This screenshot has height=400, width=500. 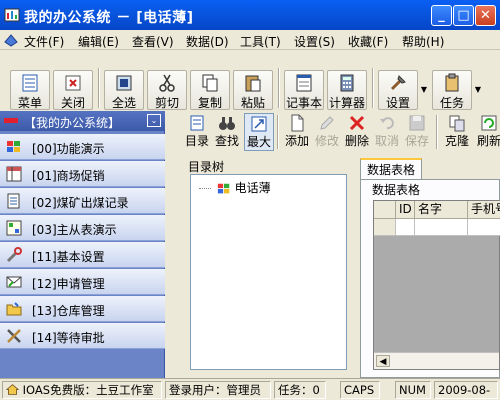 What do you see at coordinates (387, 132) in the screenshot?
I see `cancel-button: 取消` at bounding box center [387, 132].